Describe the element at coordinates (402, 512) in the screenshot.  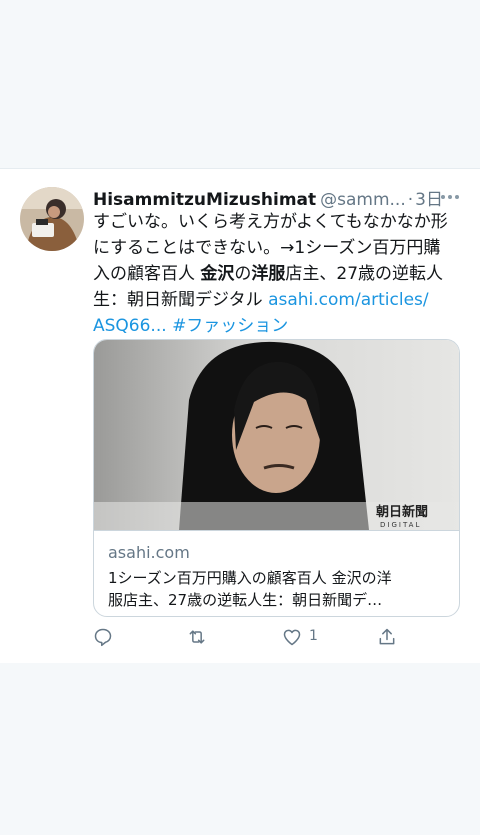
I see `card-brand: 朝日新聞` at that location.